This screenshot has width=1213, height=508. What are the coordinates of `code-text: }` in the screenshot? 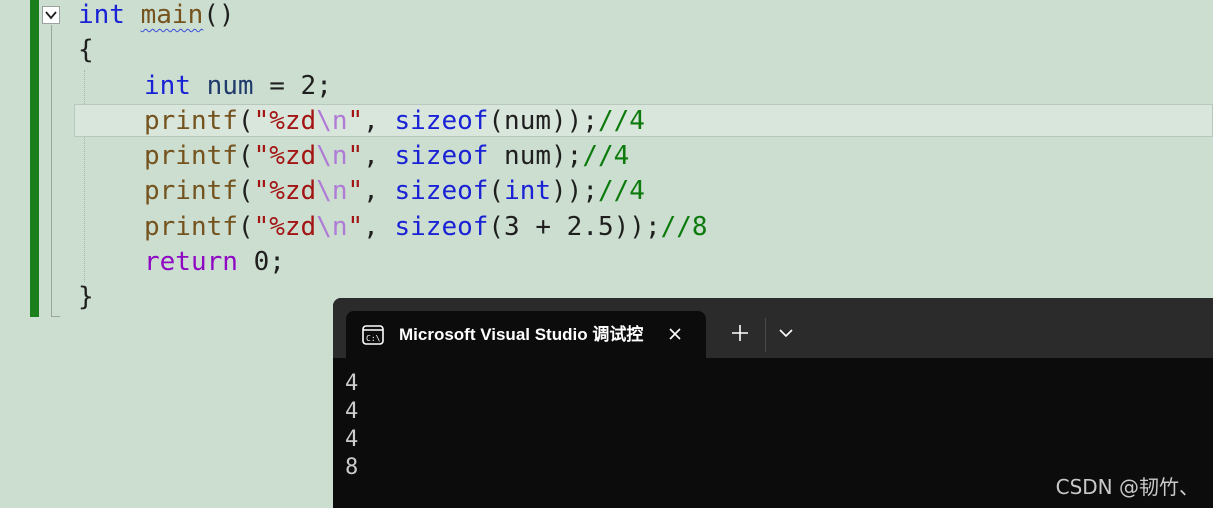 It's located at (86, 297).